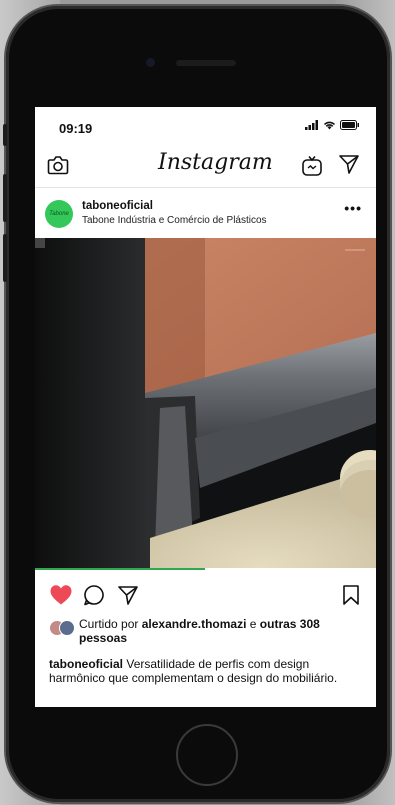 Image resolution: width=395 pixels, height=805 pixels. What do you see at coordinates (174, 220) in the screenshot?
I see `post-location: Tabone Indústria e Comércio de Plásticos` at bounding box center [174, 220].